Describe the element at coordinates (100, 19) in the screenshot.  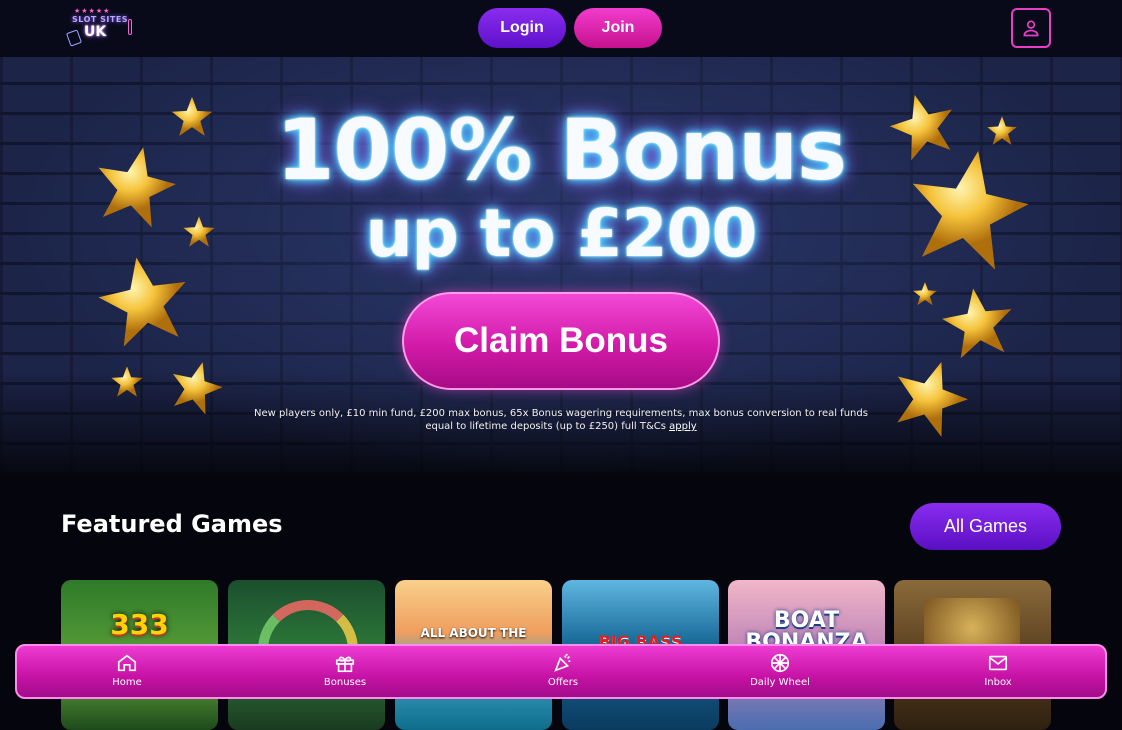
I see `logo-text-top: SLOT SITES` at that location.